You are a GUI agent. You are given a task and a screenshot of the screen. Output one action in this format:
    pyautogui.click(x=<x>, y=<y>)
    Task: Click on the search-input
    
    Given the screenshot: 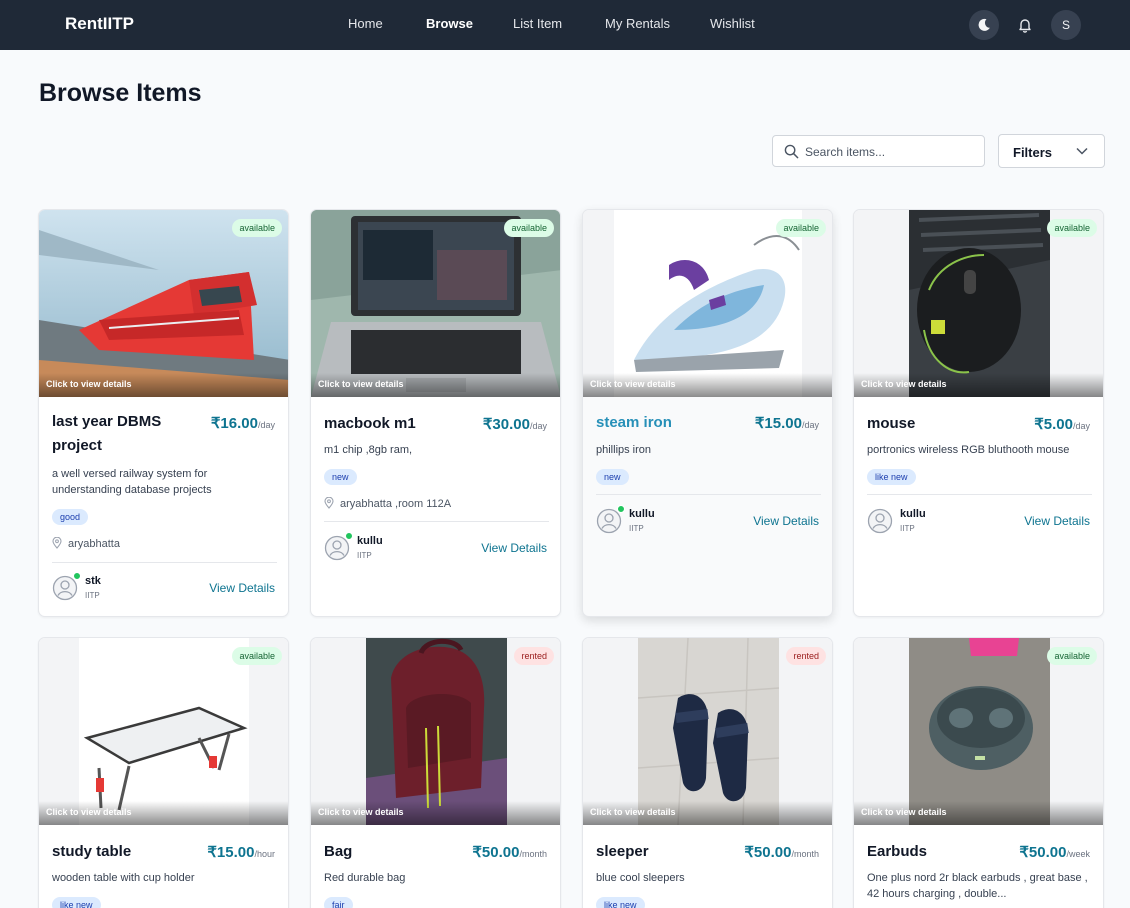 What is the action you would take?
    pyautogui.click(x=890, y=151)
    